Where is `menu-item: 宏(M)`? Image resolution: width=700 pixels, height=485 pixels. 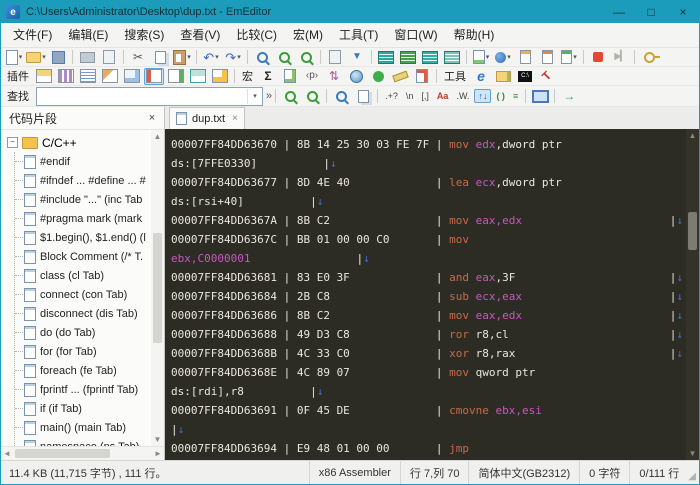
menu-item: 宏(M) is located at coordinates (308, 35).